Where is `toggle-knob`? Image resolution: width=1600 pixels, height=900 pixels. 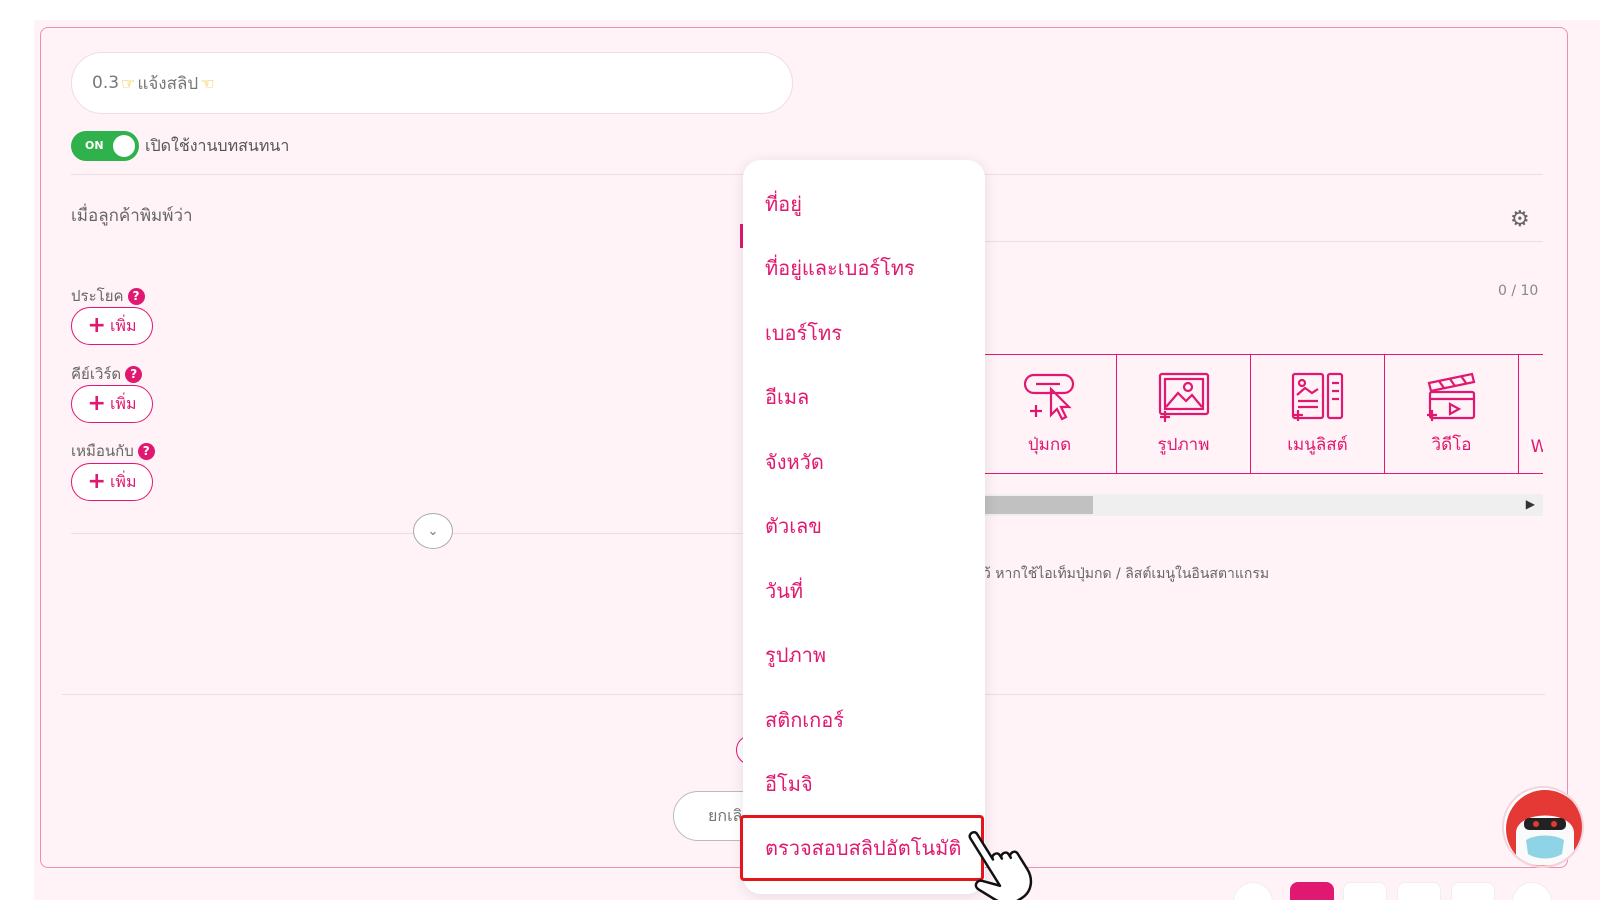 toggle-knob is located at coordinates (124, 146).